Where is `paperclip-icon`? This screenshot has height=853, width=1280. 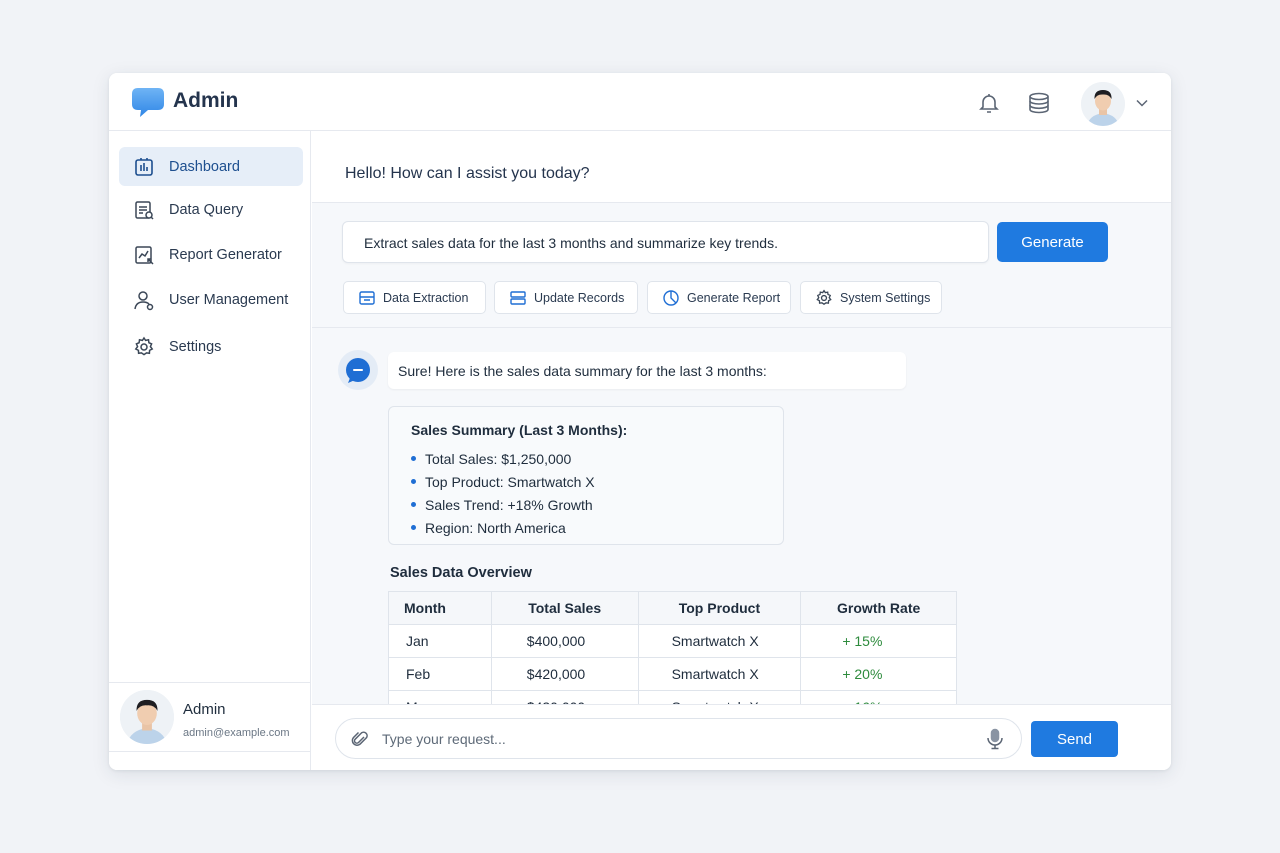 paperclip-icon is located at coordinates (360, 739).